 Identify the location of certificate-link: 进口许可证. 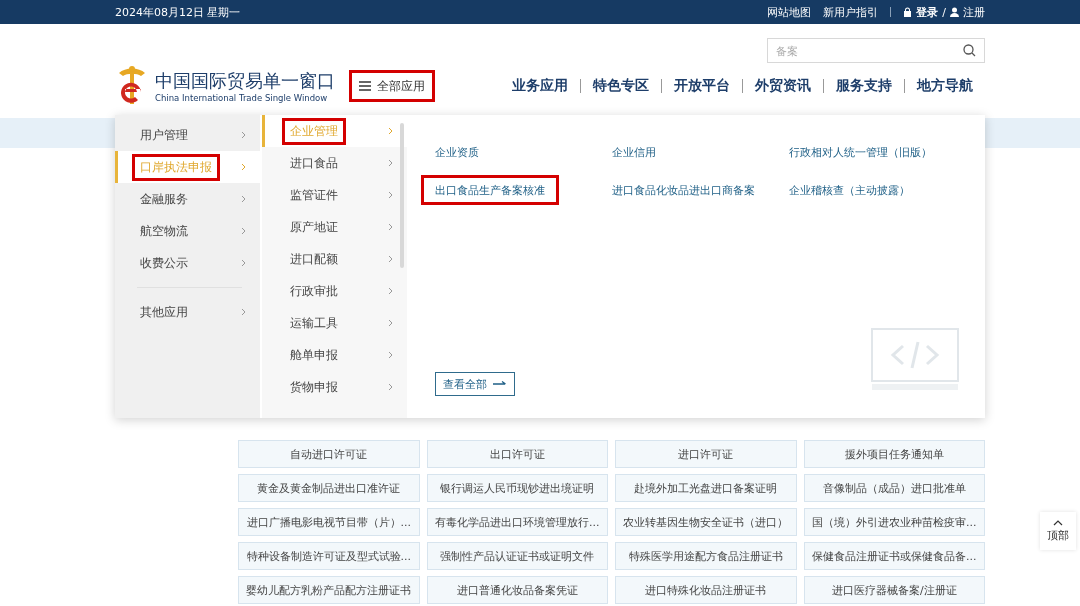
(706, 454).